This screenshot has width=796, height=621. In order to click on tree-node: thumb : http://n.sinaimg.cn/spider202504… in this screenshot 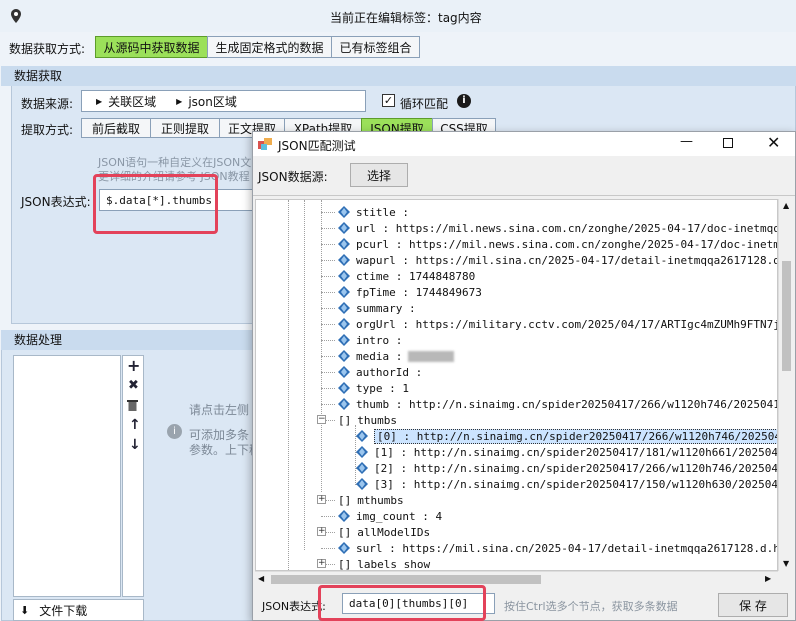, I will do `click(557, 404)`.